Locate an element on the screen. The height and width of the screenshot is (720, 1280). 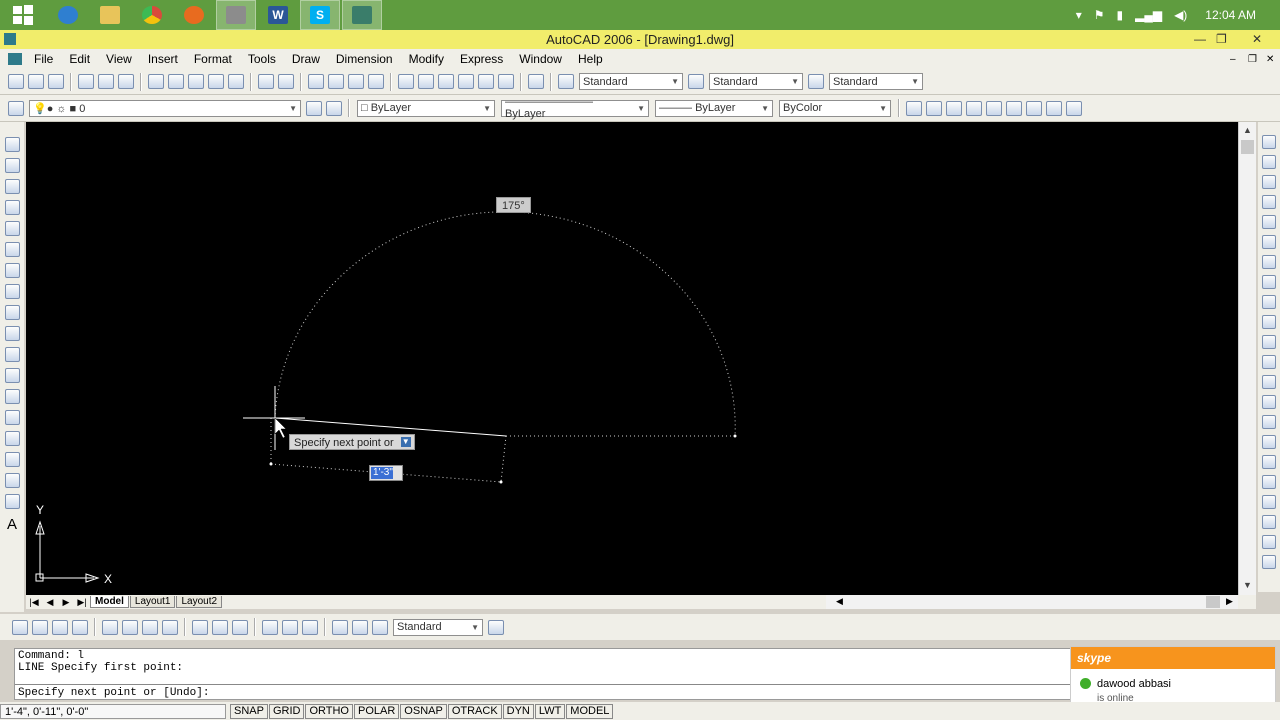
zoom-dynamic-icon is located at coordinates (934, 108).